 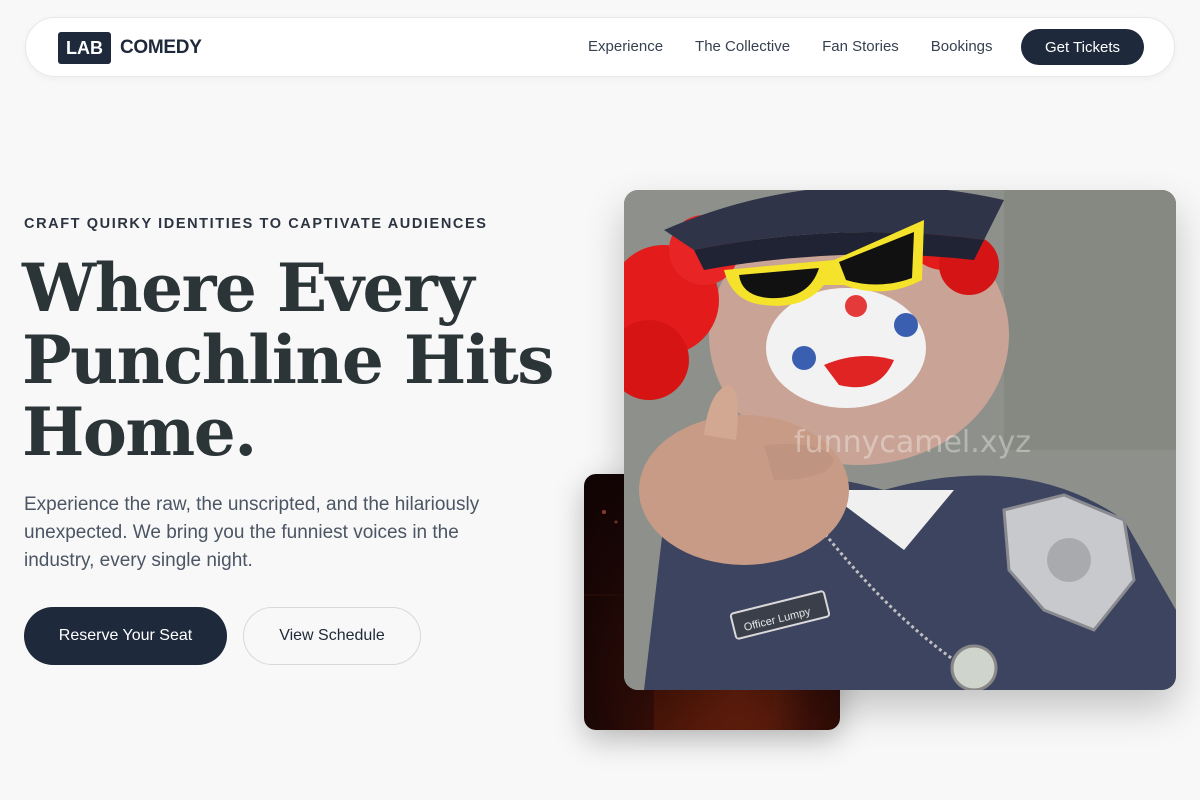 What do you see at coordinates (860, 46) in the screenshot?
I see `nav-link-fan-stories: Fan Stories` at bounding box center [860, 46].